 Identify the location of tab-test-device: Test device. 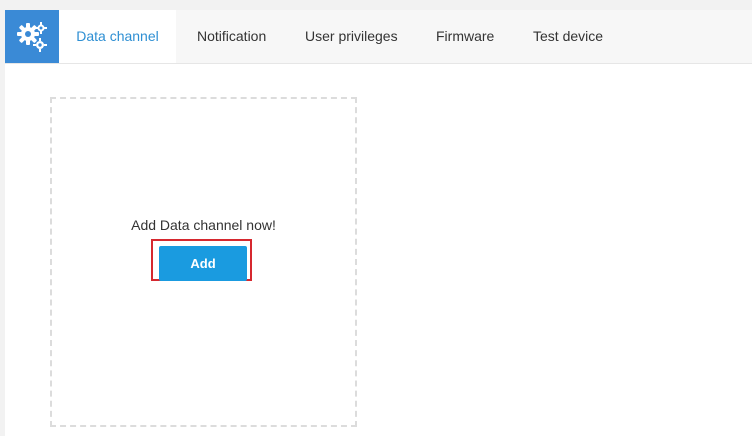
(568, 36).